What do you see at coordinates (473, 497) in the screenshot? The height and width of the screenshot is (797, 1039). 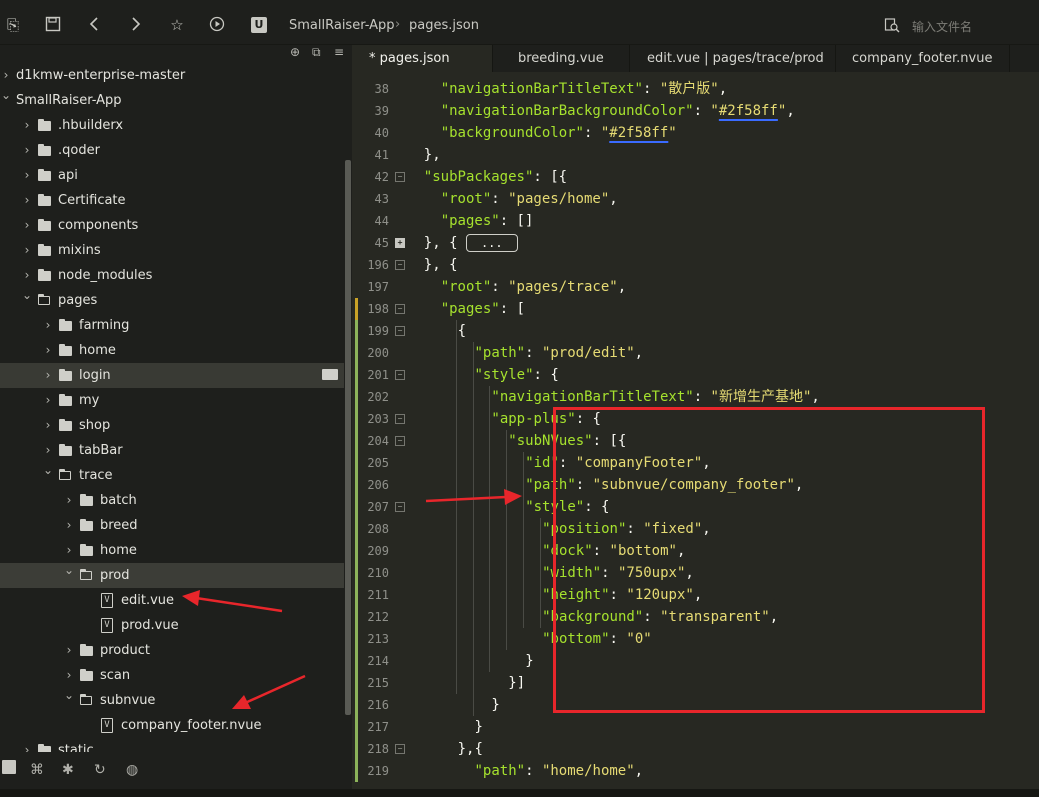 I see `arrow-code-block` at bounding box center [473, 497].